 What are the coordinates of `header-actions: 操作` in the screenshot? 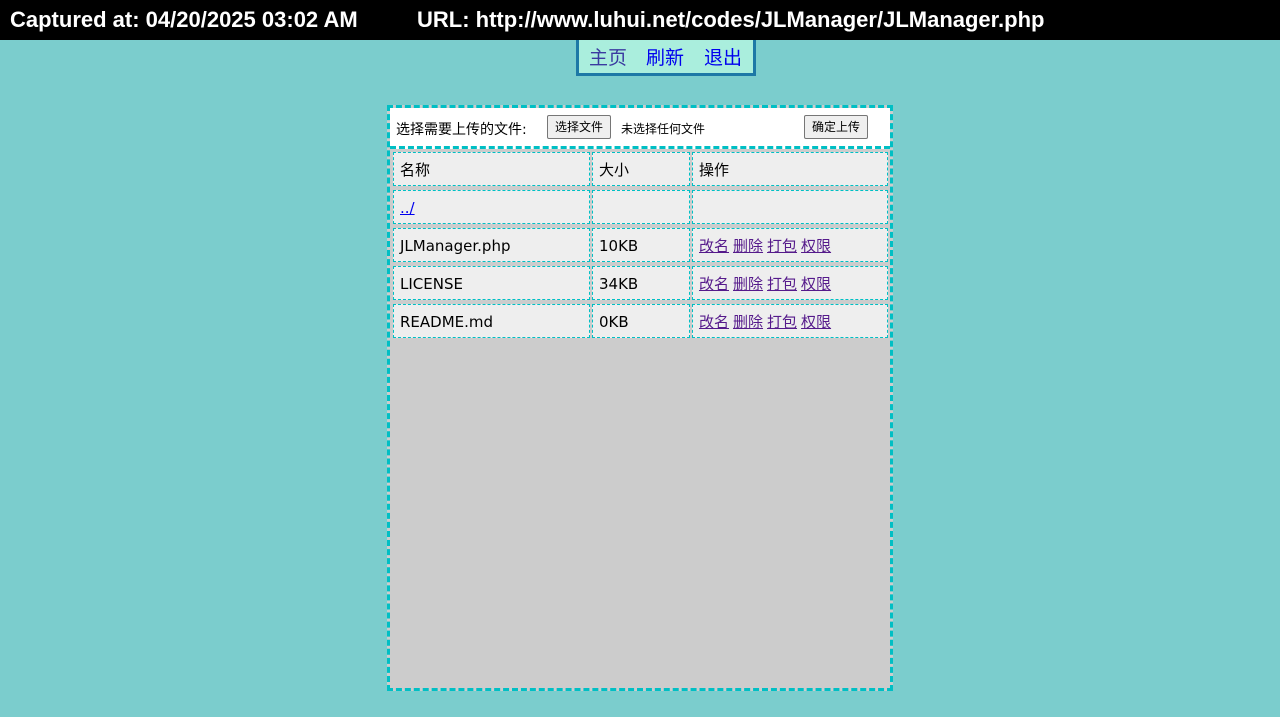 It's located at (790, 169).